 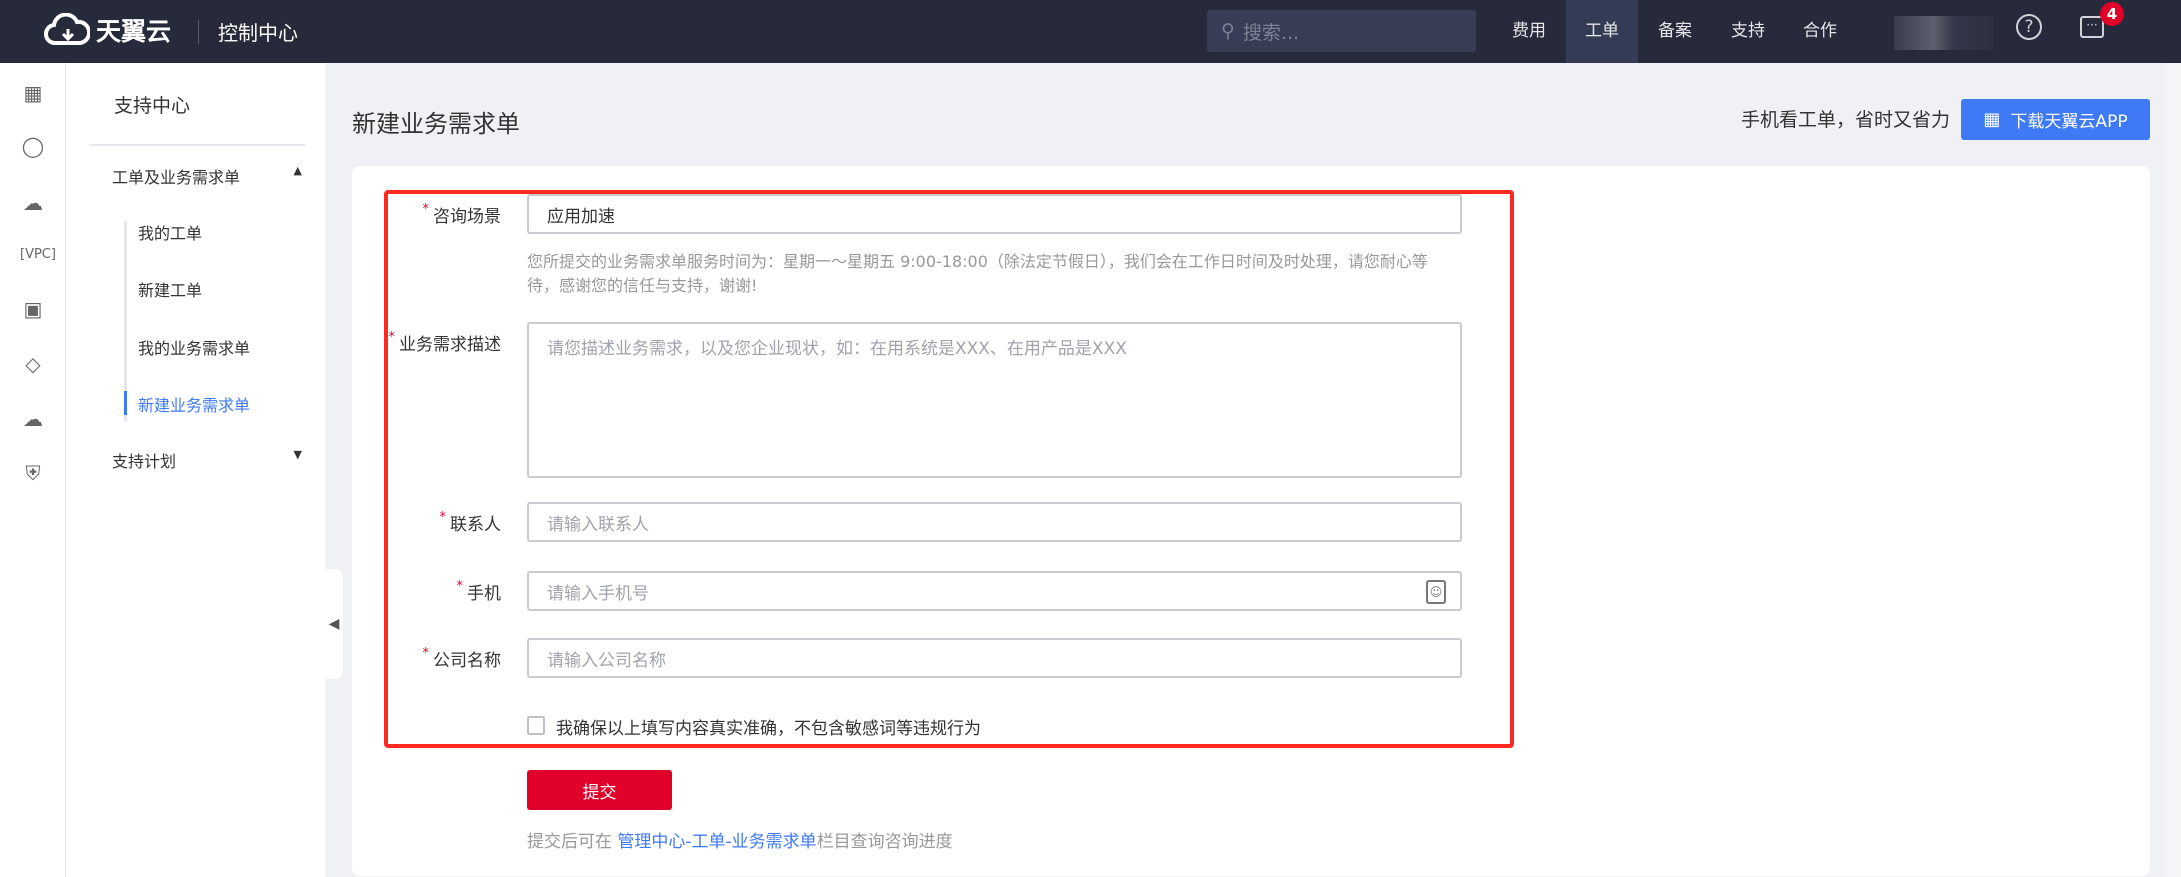 I want to click on scene-field: 应用加速, so click(x=994, y=214).